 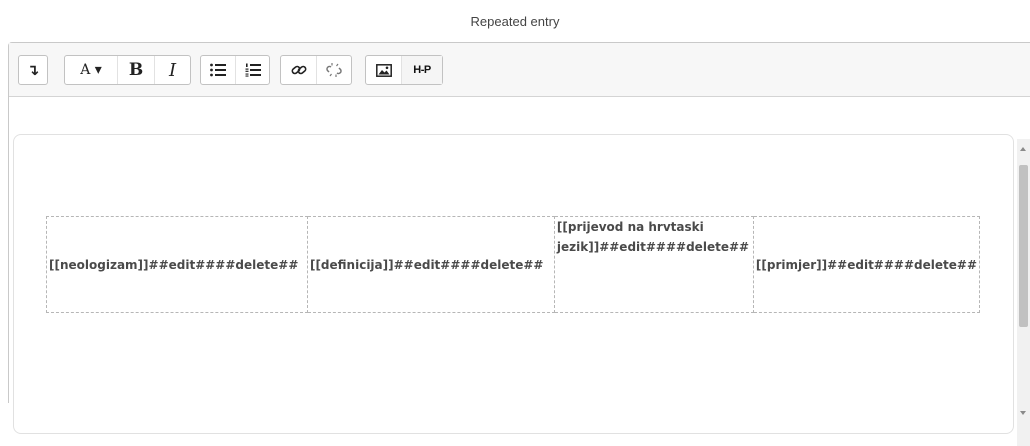 I want to click on table-cell-primjer: [[primjer]]##edit####delete##, so click(x=866, y=264).